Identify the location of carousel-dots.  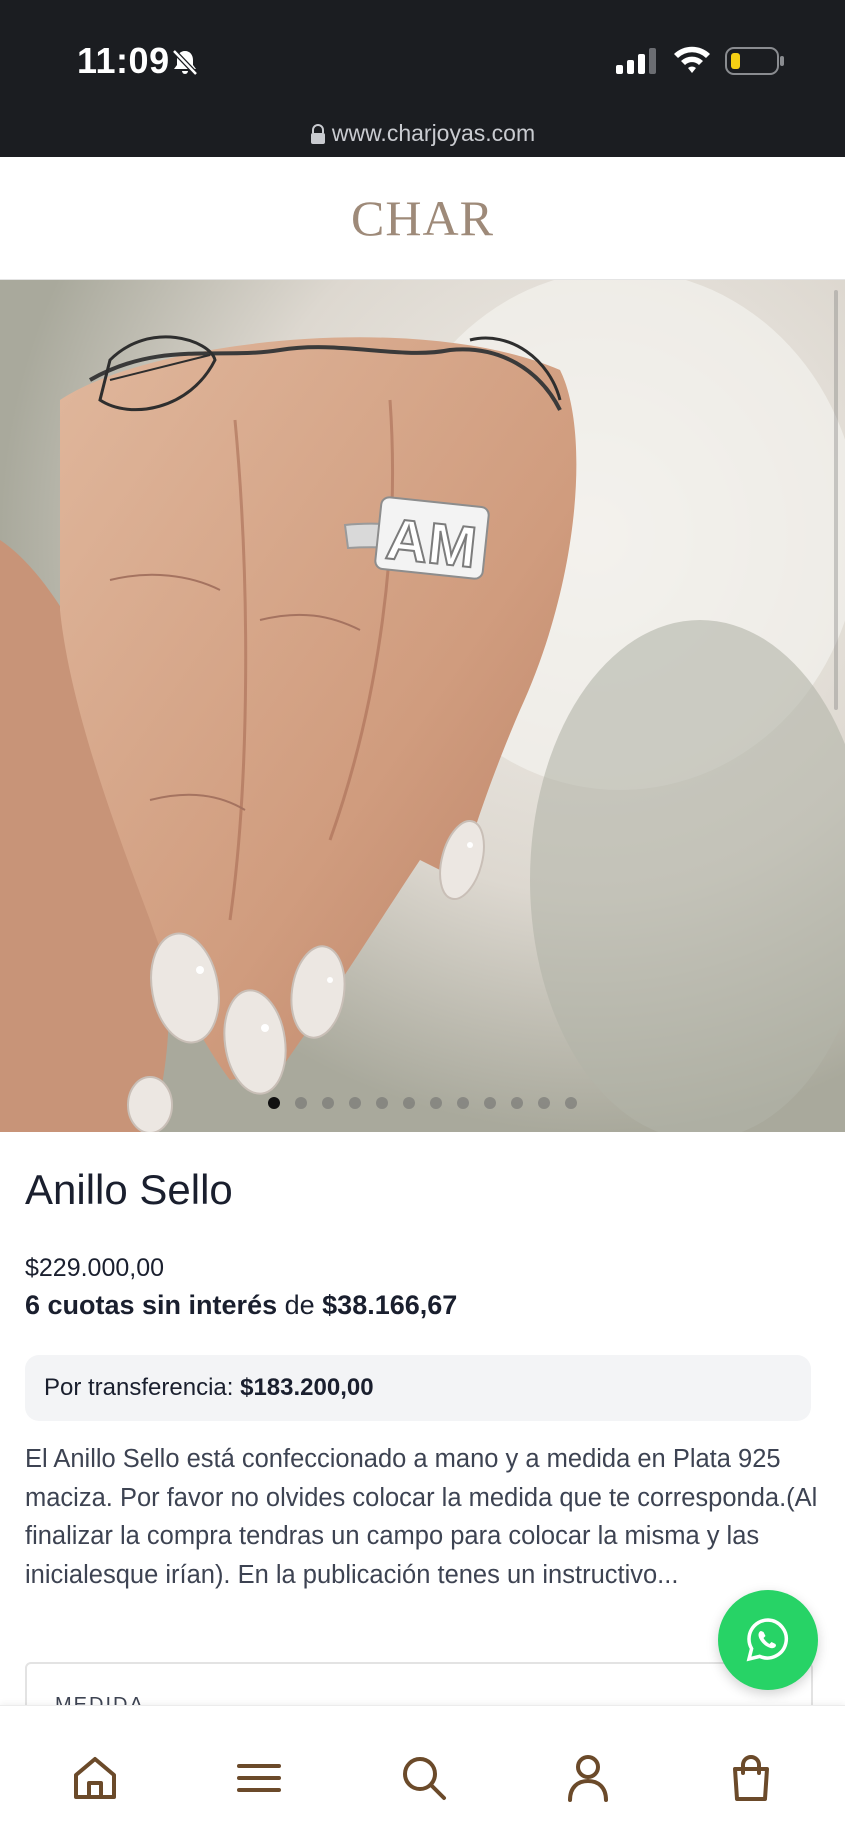
(422, 1104).